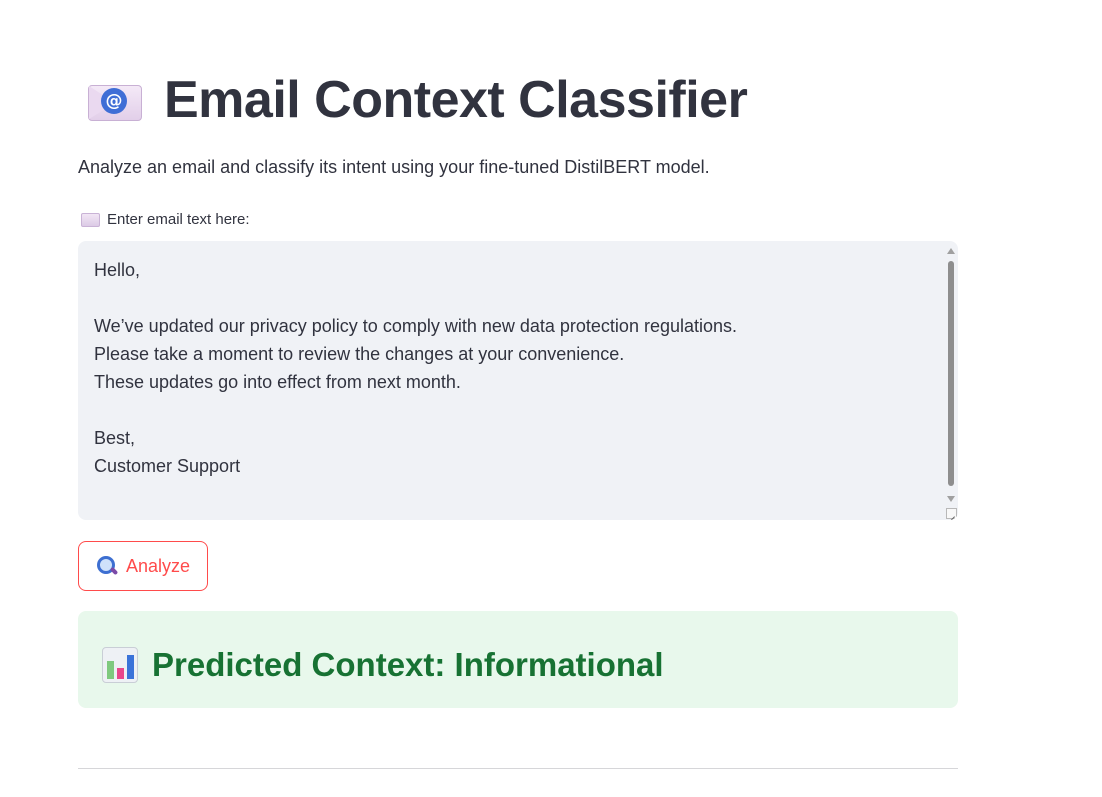 This screenshot has width=1102, height=797. I want to click on prediction-result-box: Predicted Context: Informational, so click(518, 659).